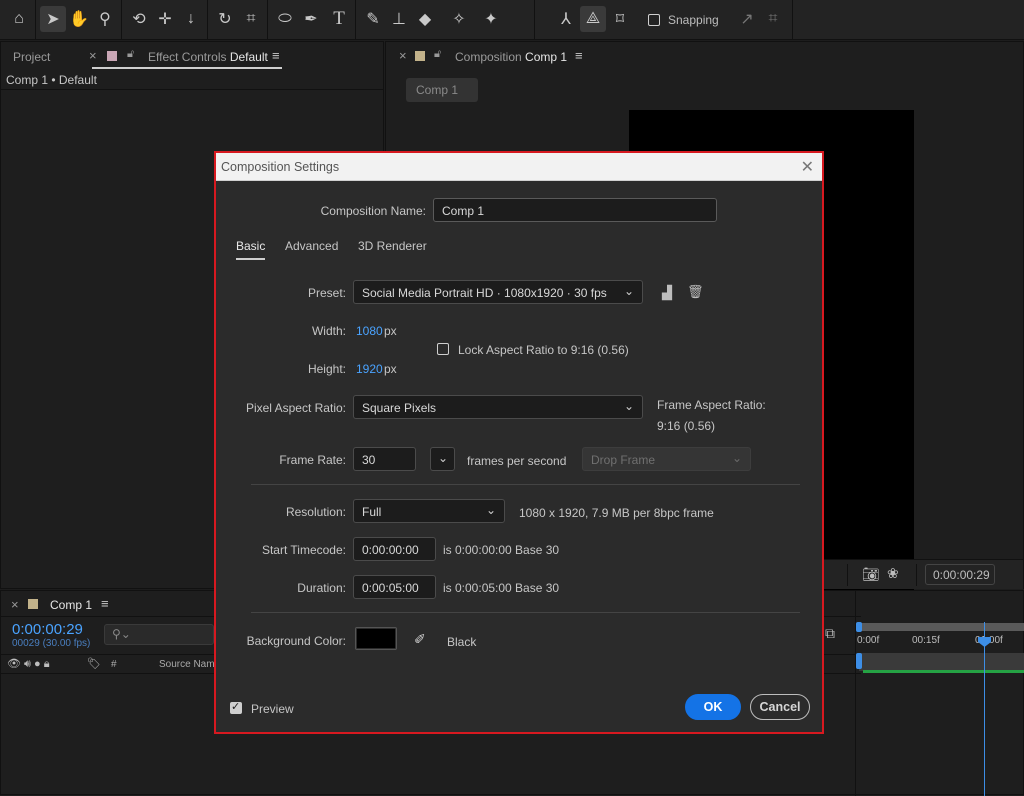 Image resolution: width=1024 pixels, height=796 pixels. Describe the element at coordinates (399, 408) in the screenshot. I see `par-value: Square Pixels` at that location.